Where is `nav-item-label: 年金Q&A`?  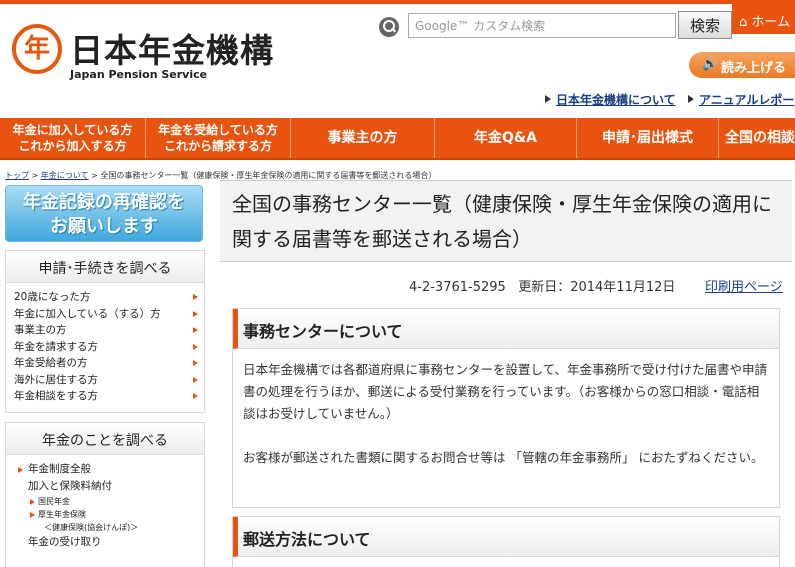
nav-item-label: 年金Q&A is located at coordinates (505, 138).